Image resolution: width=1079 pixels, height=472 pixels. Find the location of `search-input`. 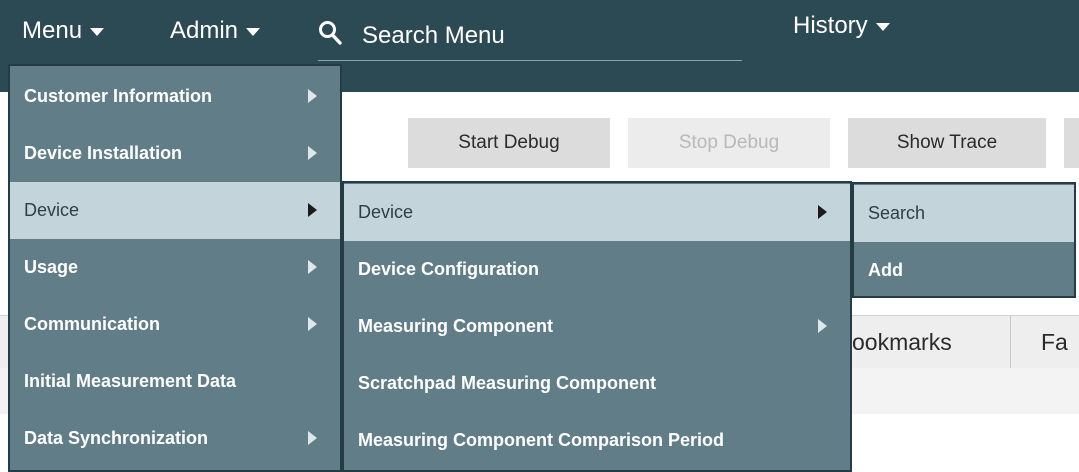

search-input is located at coordinates (547, 36).